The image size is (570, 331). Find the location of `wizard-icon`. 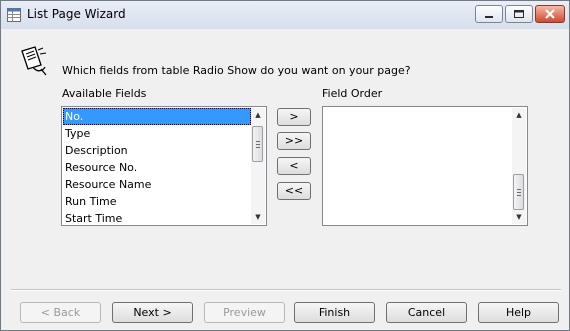

wizard-icon is located at coordinates (34, 61).